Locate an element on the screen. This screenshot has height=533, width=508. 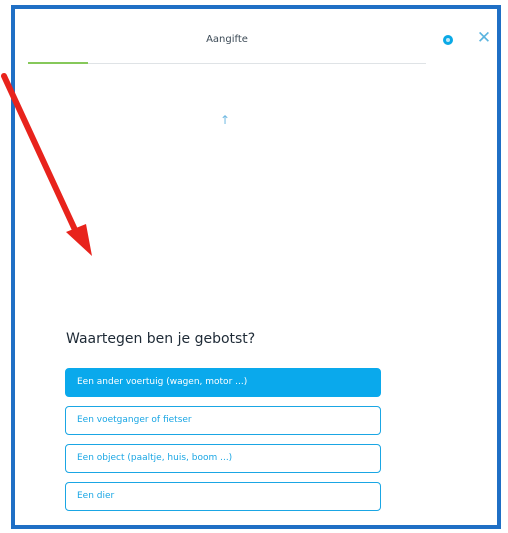
option-object-button: Een object (paaltje, huis, boom ...) is located at coordinates (223, 458).